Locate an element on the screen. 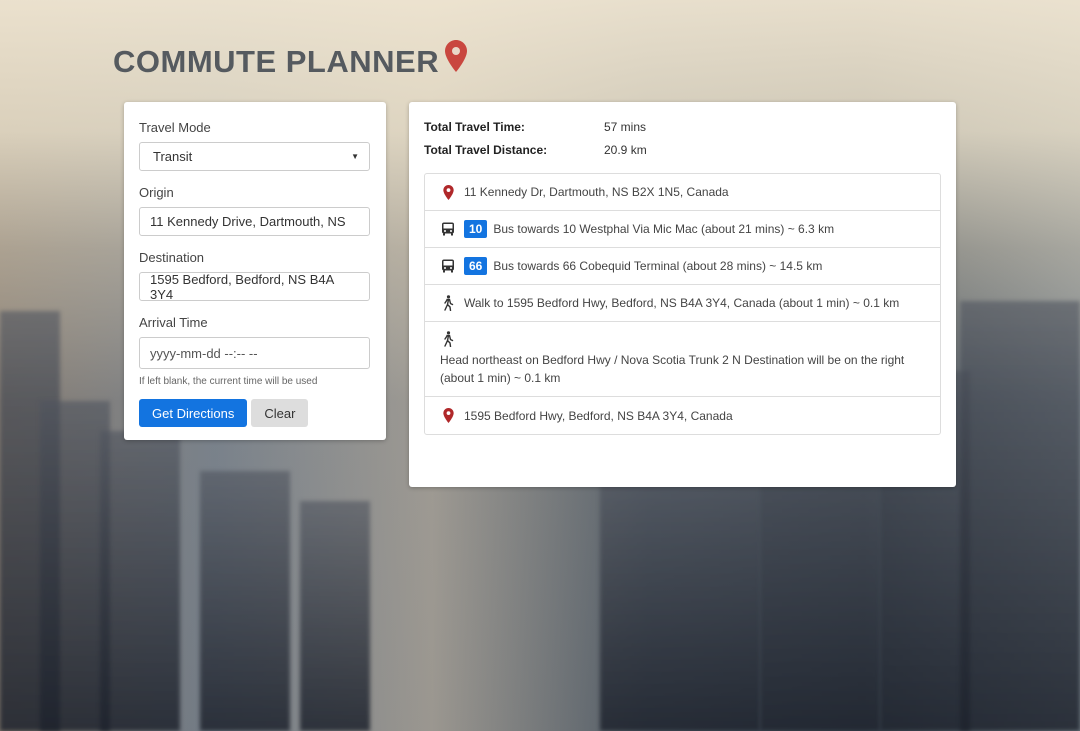 The image size is (1080, 731). destination-input: 1595 Bedford, Bedford, NS B4A 3Y4 is located at coordinates (254, 286).